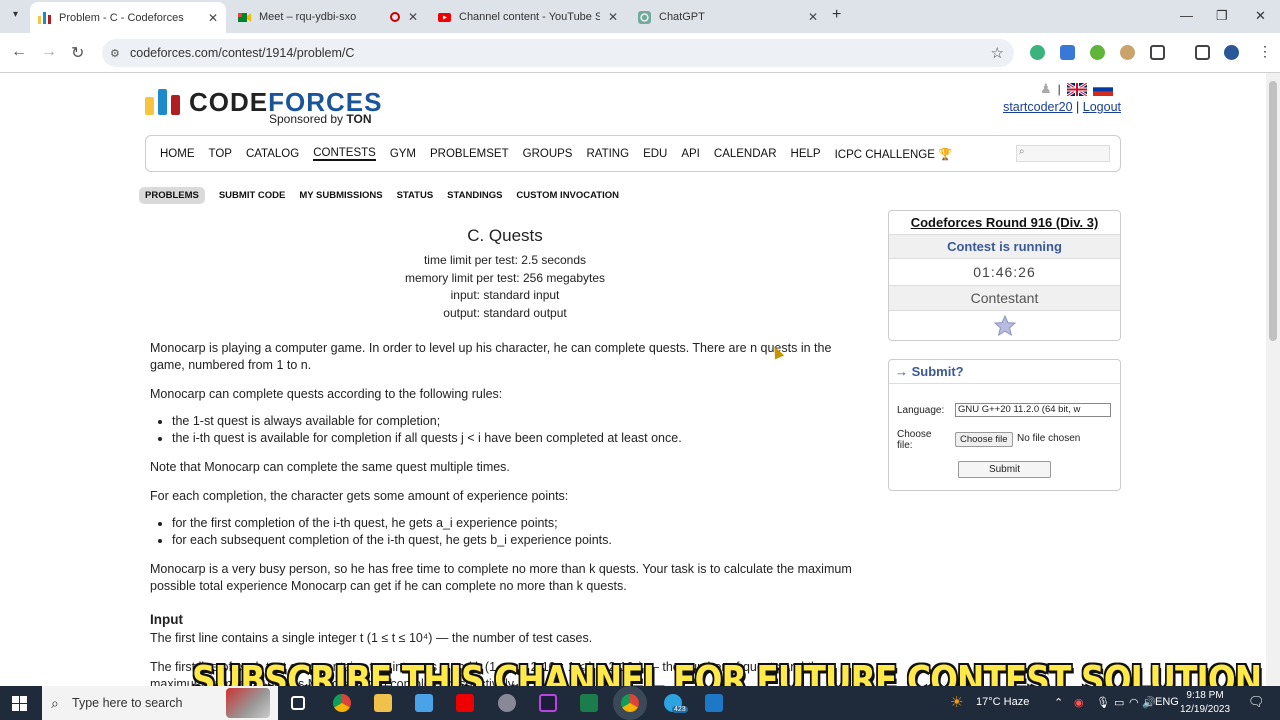 The height and width of the screenshot is (720, 1280). I want to click on tray-chevron-icon: ⌃, so click(1058, 702).